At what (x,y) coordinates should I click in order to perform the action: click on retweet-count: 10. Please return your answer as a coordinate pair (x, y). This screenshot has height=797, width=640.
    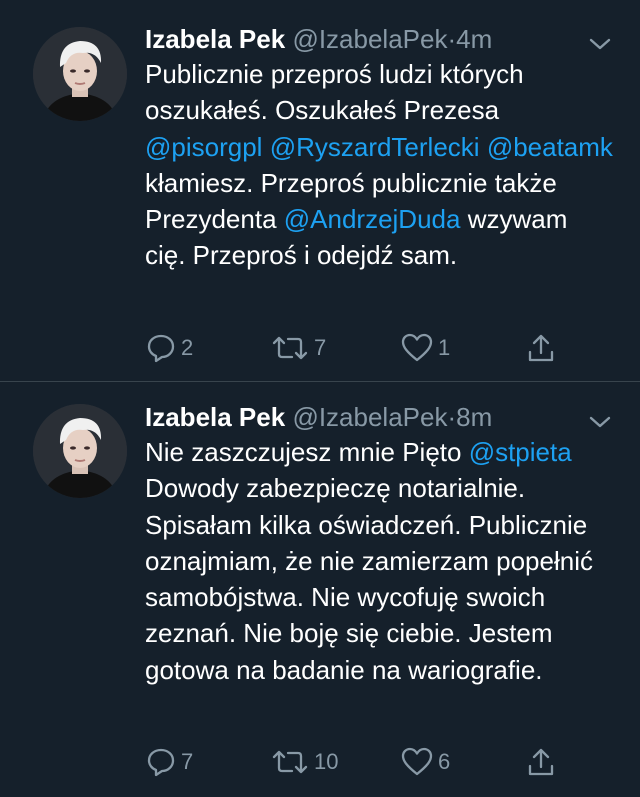
    Looking at the image, I should click on (326, 761).